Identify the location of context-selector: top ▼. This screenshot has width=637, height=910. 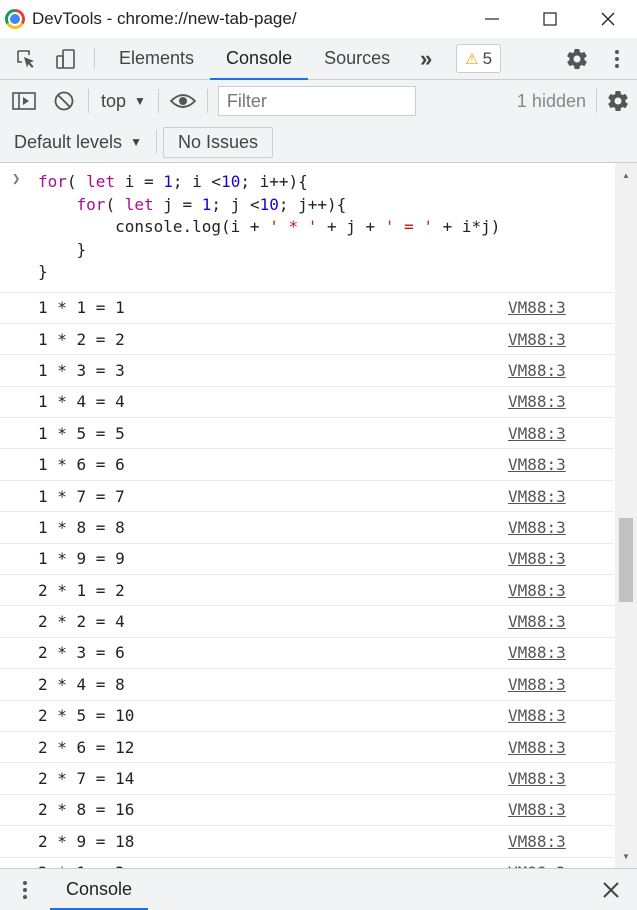
(123, 101).